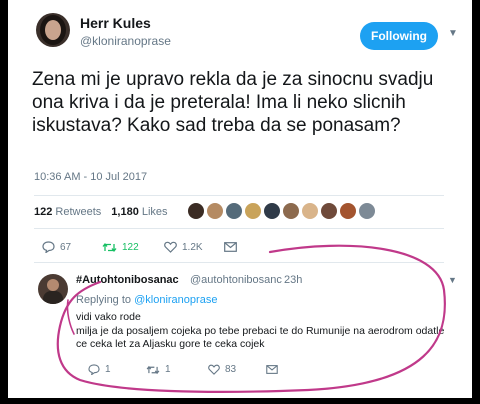 This screenshot has width=480, height=404. I want to click on tweet-timestamp: 10:36 AM - 10 Jul 2017, so click(90, 177).